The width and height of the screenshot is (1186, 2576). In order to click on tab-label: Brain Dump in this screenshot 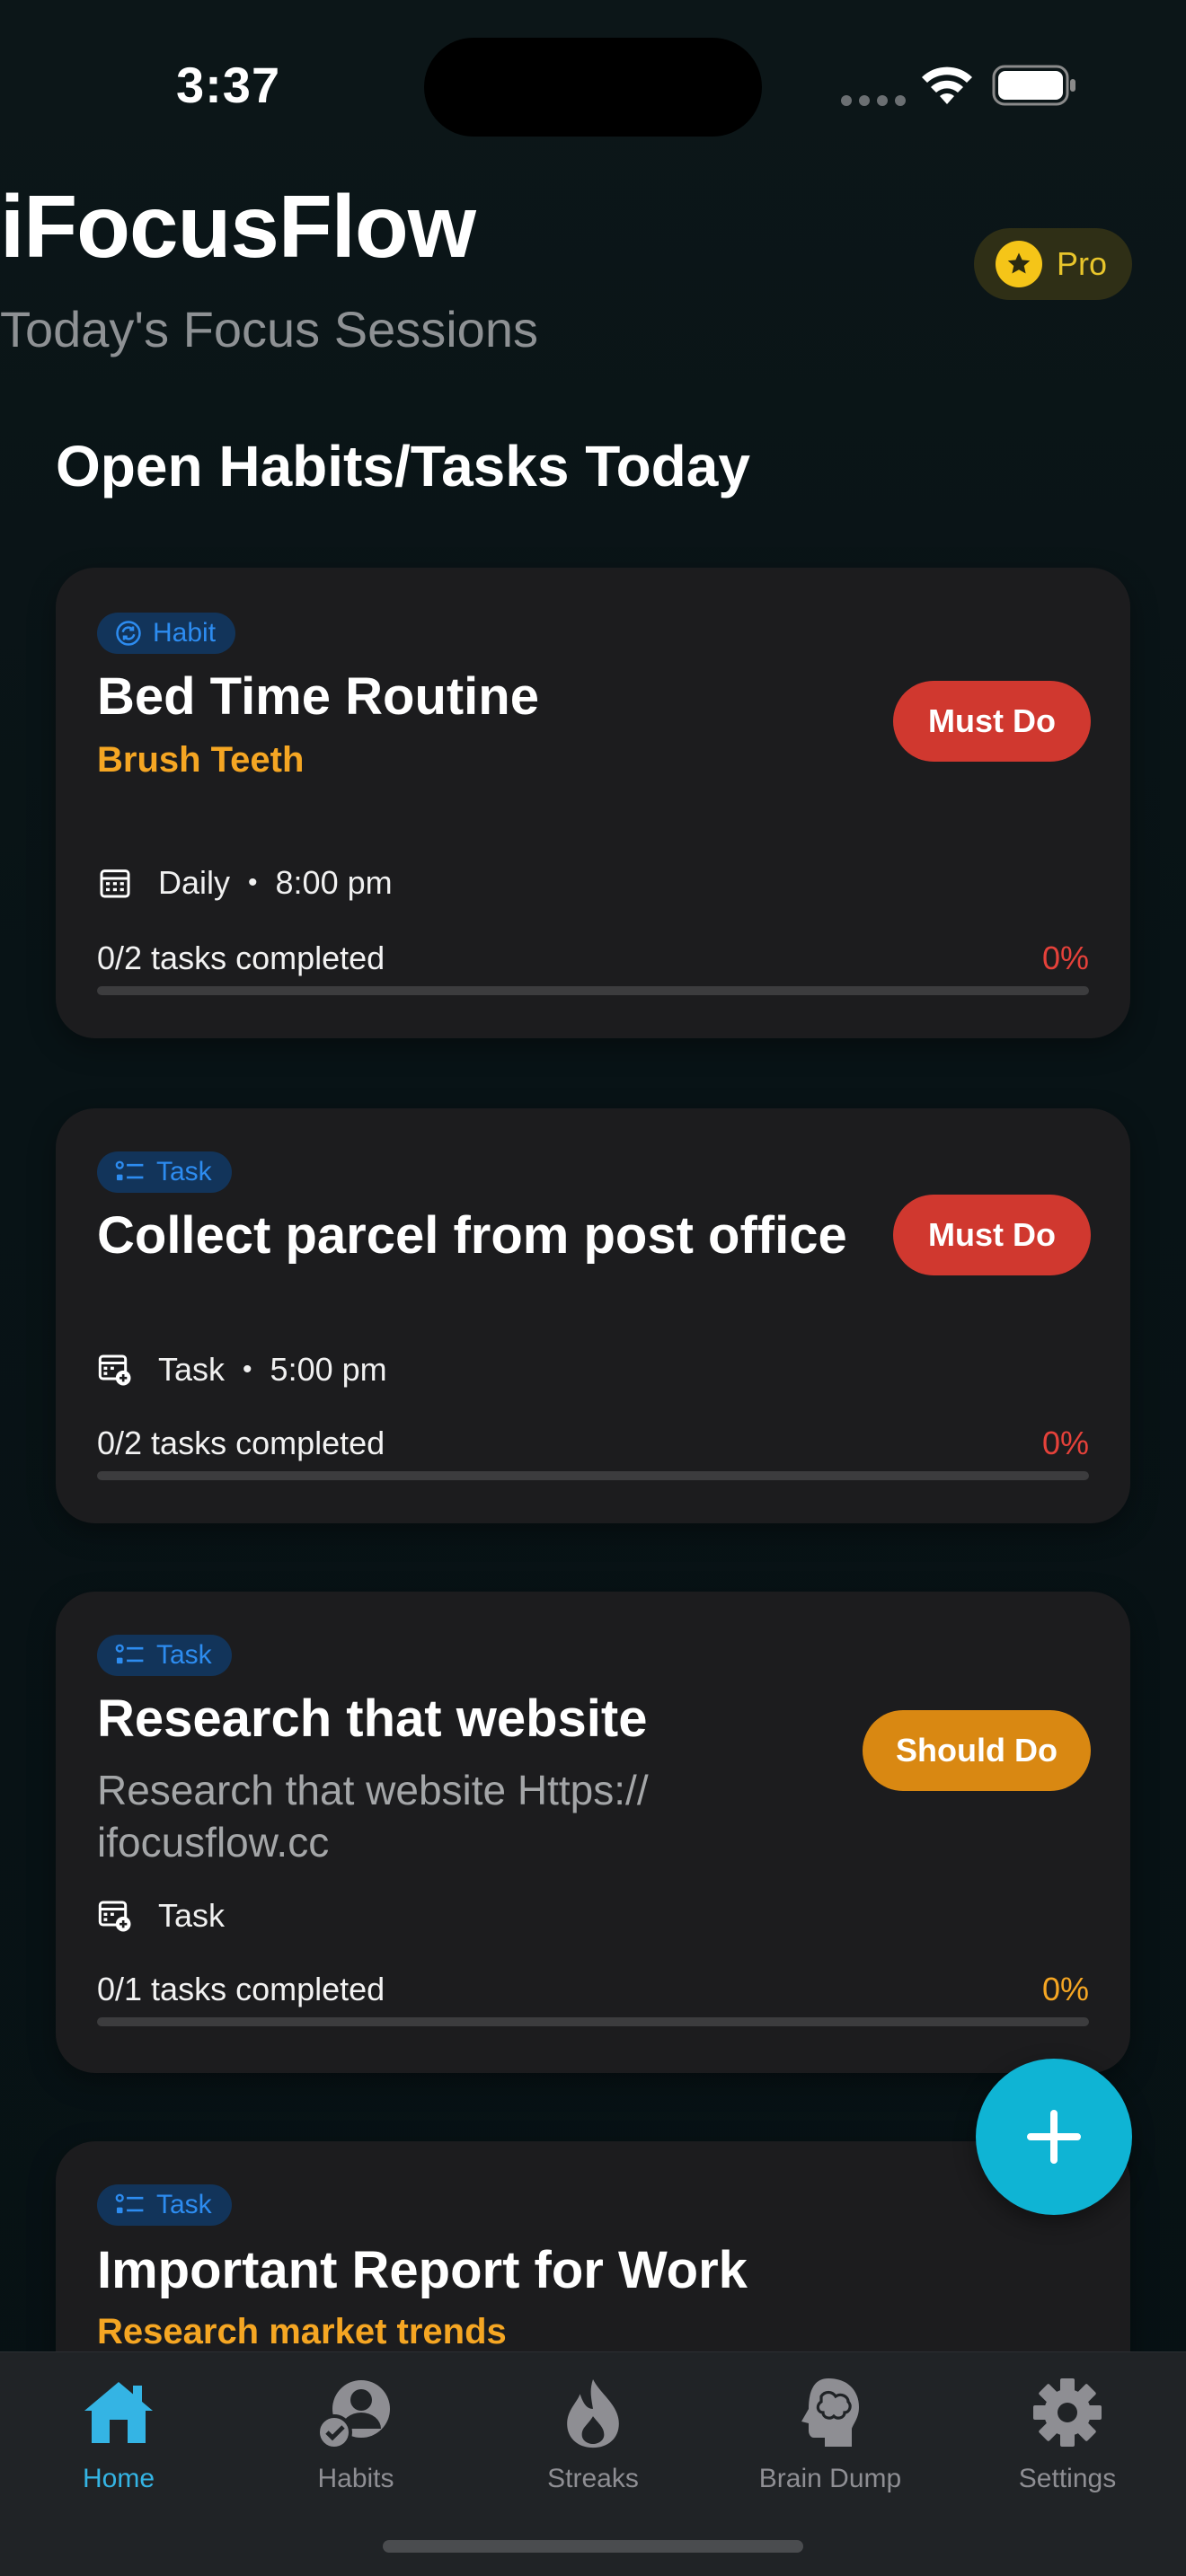, I will do `click(830, 2478)`.